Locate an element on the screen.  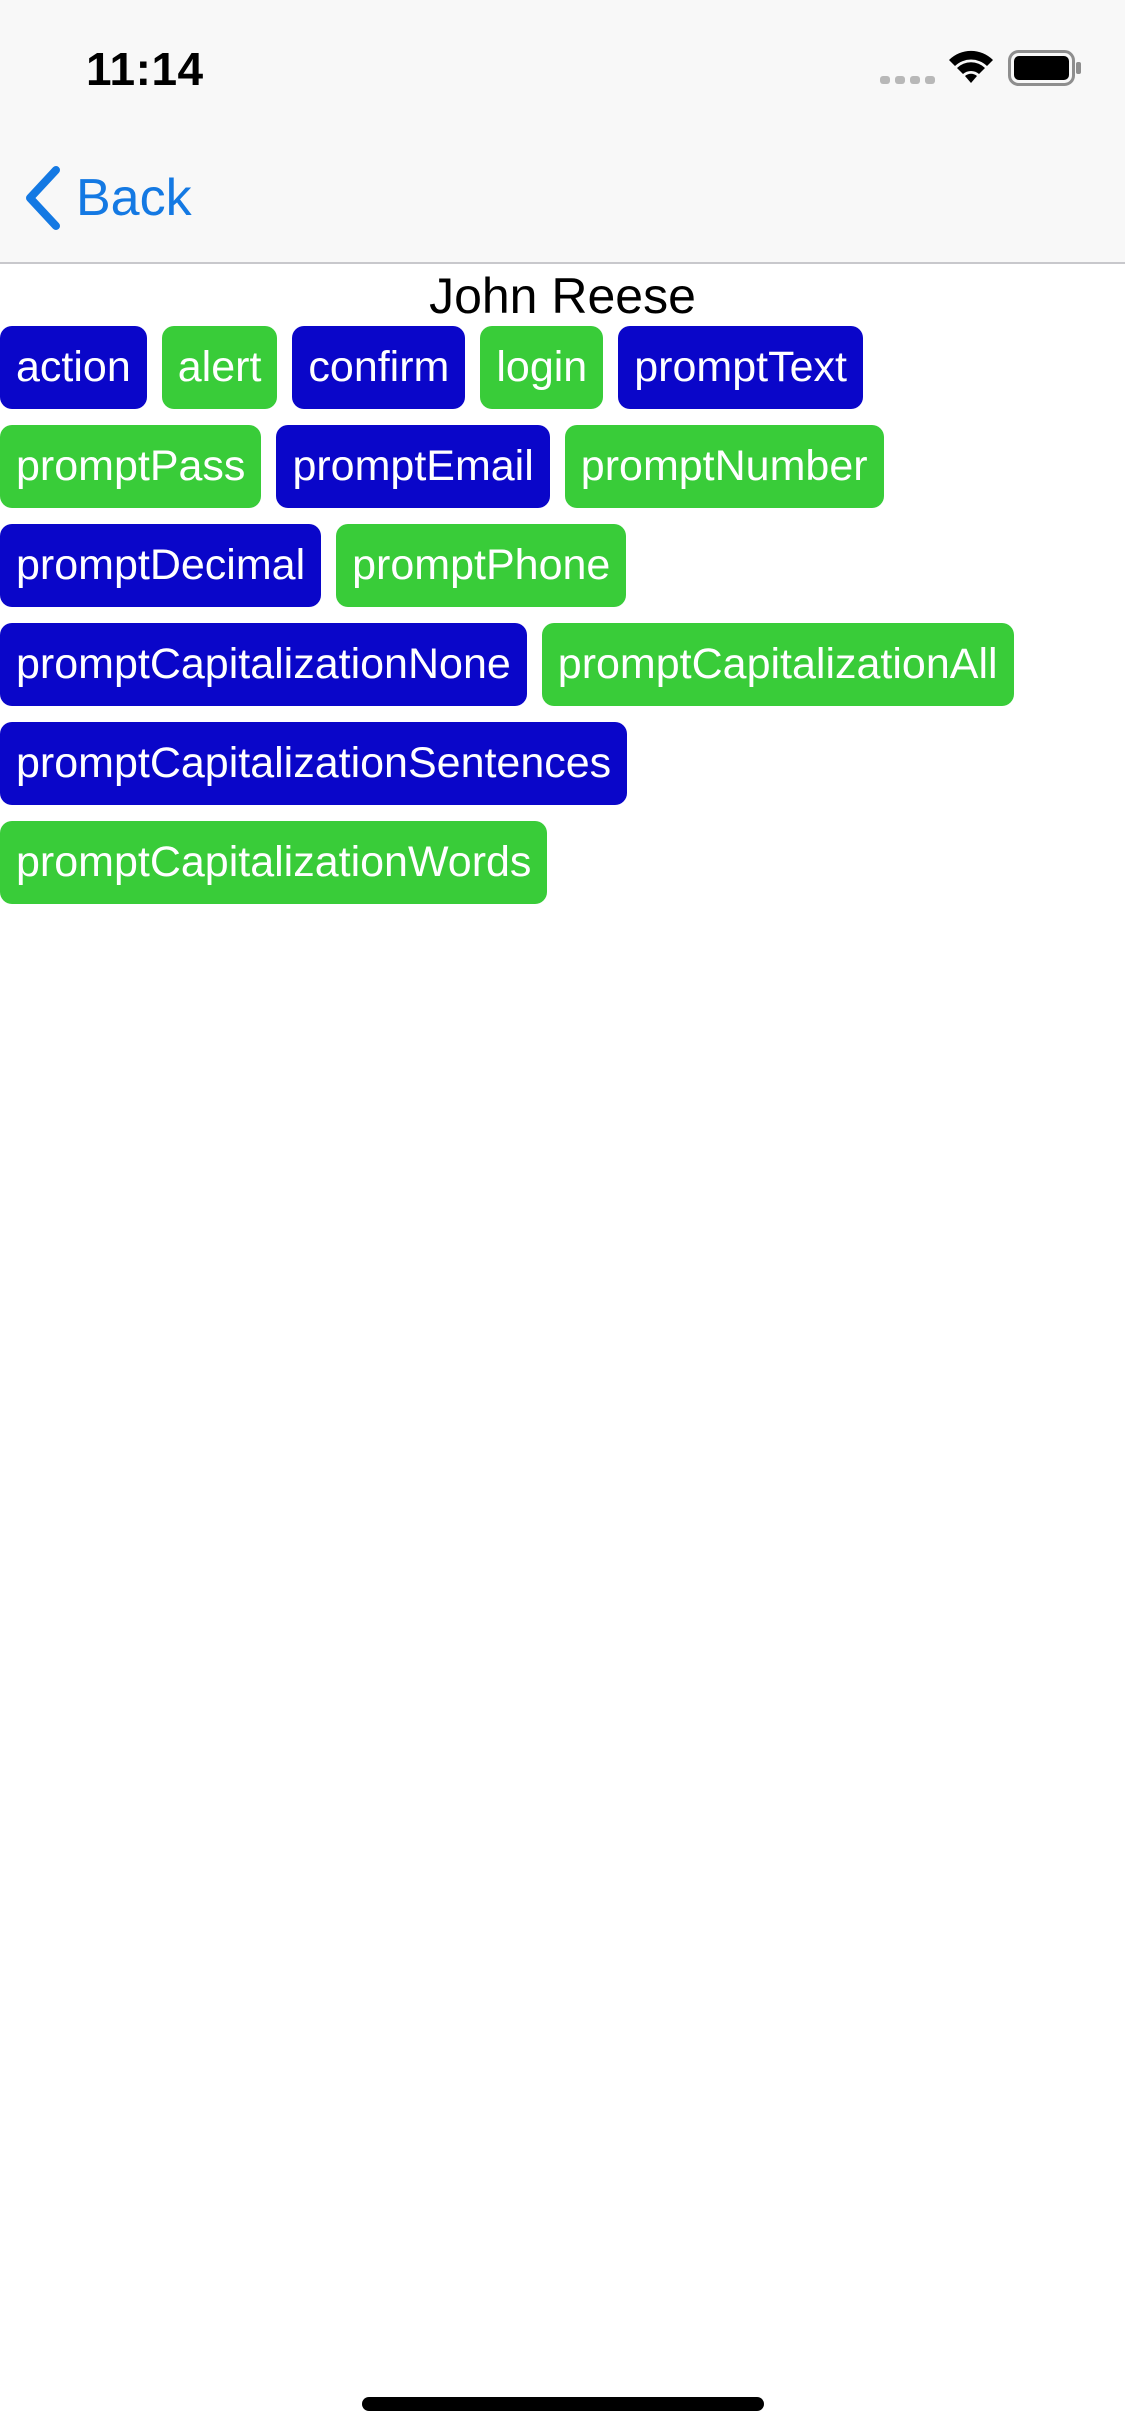
wifi-icon is located at coordinates (971, 66).